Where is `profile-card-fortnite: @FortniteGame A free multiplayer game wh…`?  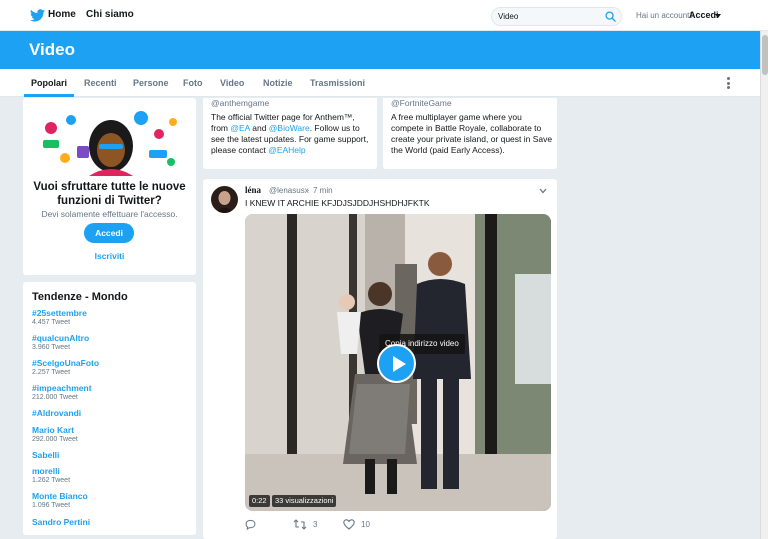
profile-card-fortnite: @FortniteGame A free multiplayer game wh… is located at coordinates (470, 133).